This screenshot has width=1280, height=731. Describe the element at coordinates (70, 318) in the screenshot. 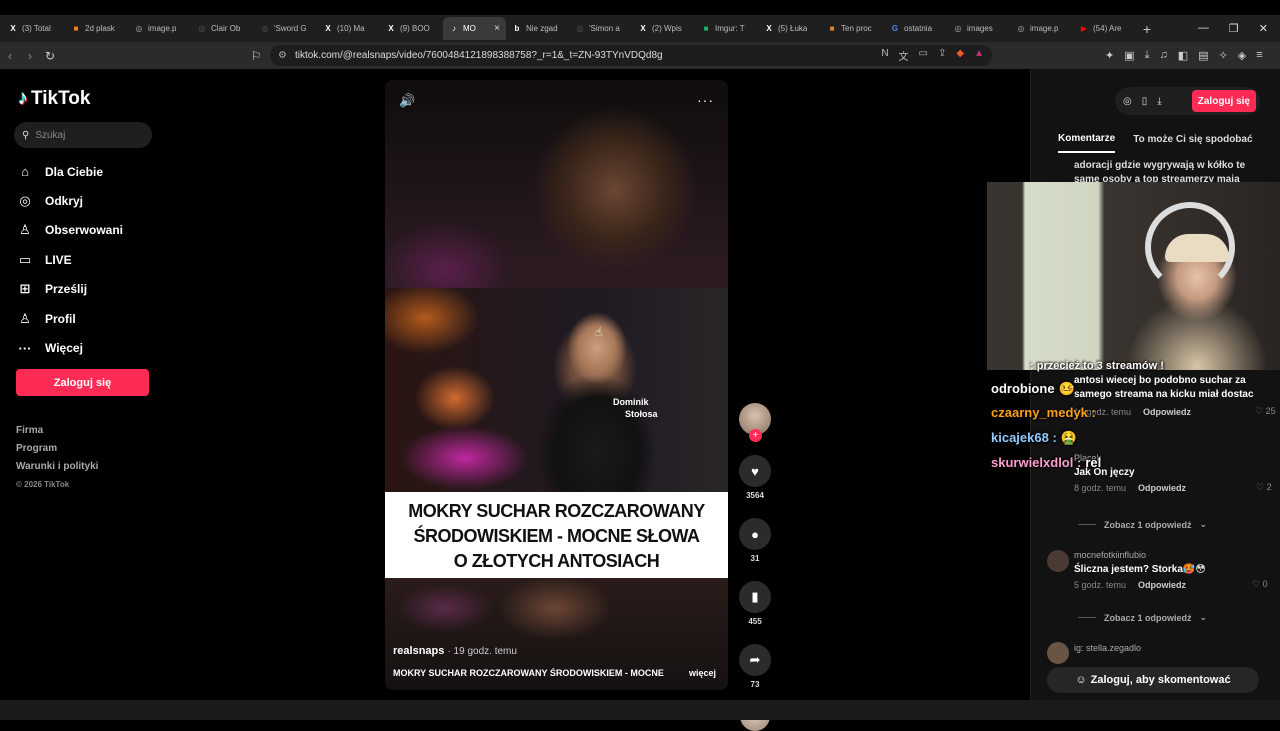

I see `nav-item-profile: ♙ Profil` at that location.